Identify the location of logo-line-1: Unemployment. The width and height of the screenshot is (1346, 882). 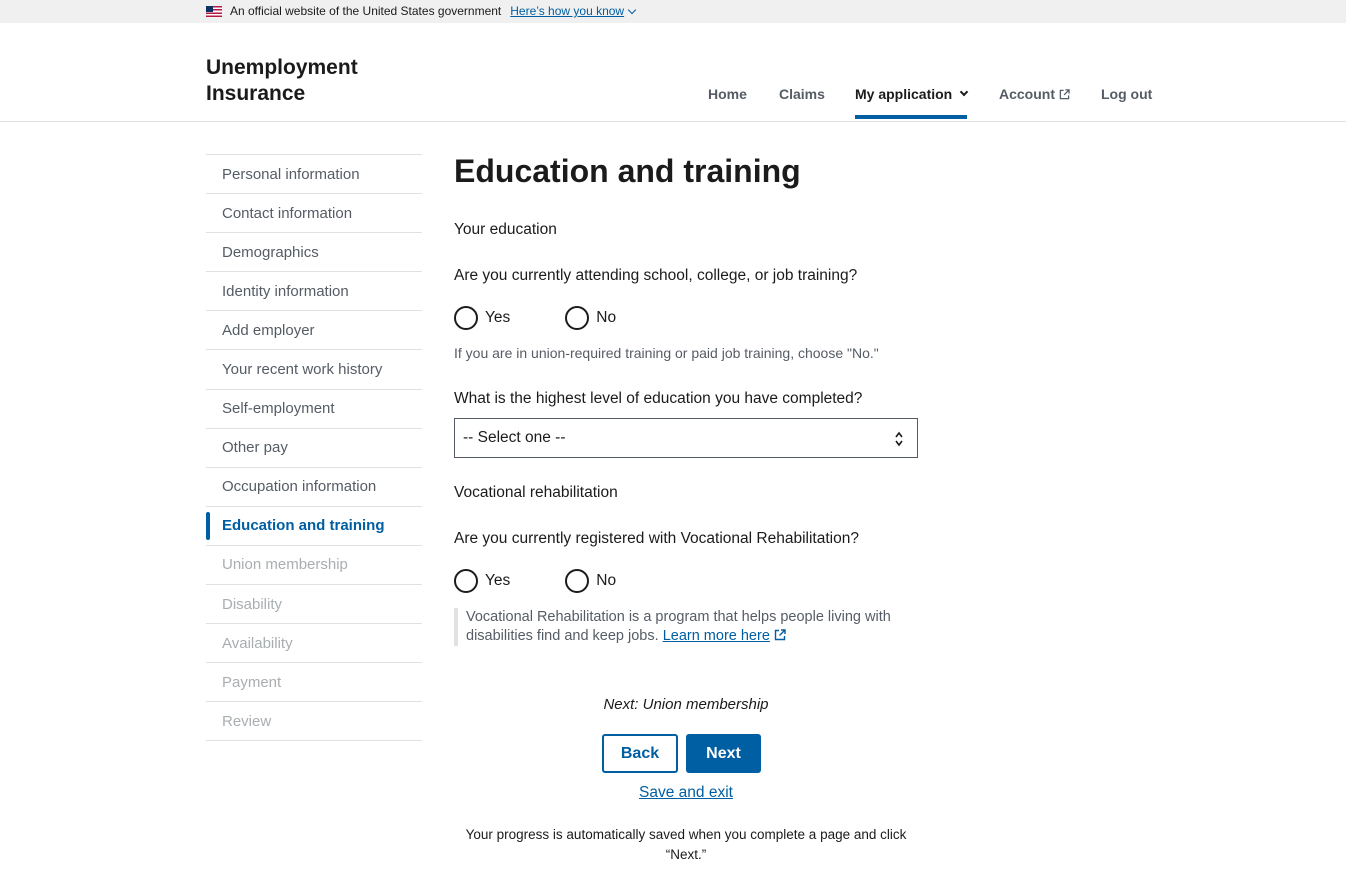
(282, 67).